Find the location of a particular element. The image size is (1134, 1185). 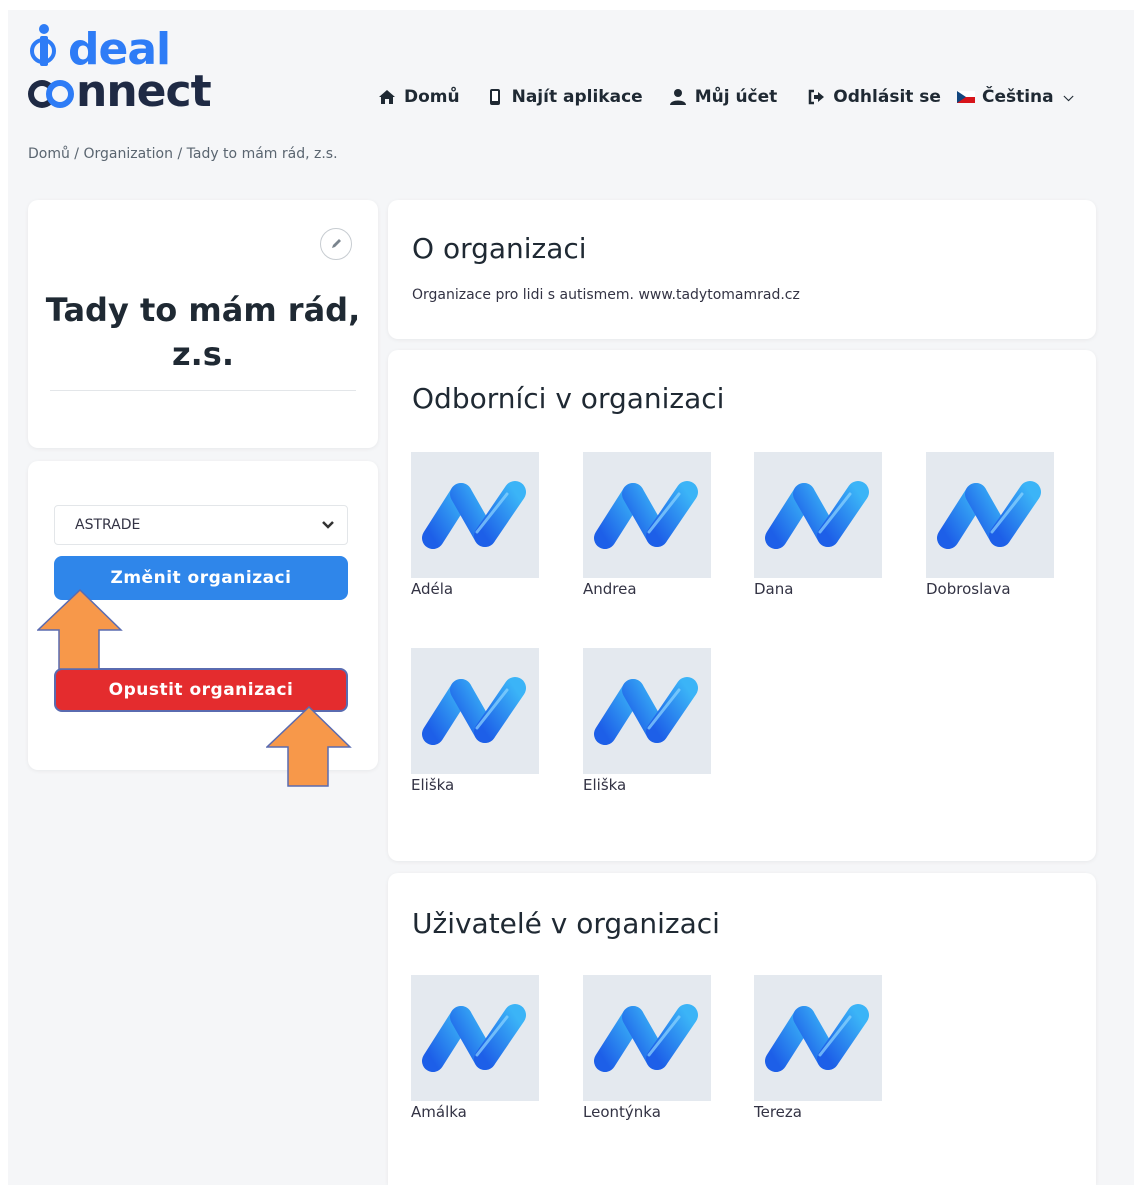

expert-name: Andrea is located at coordinates (610, 589).